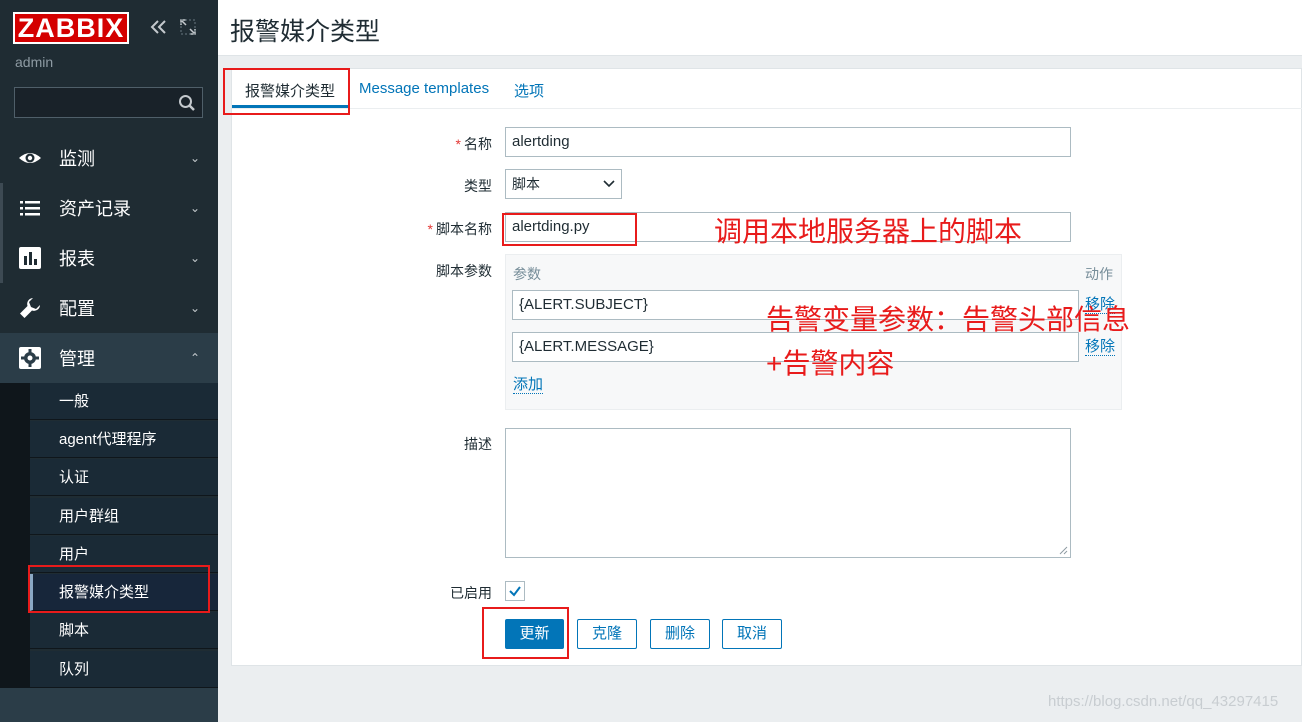 The image size is (1302, 722). What do you see at coordinates (124, 401) in the screenshot?
I see `submenu-general: 一般` at bounding box center [124, 401].